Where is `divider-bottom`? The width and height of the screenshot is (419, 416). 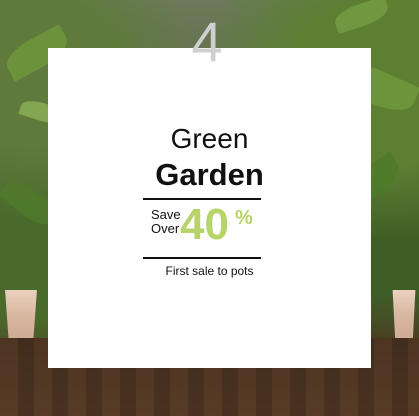 divider-bottom is located at coordinates (202, 258).